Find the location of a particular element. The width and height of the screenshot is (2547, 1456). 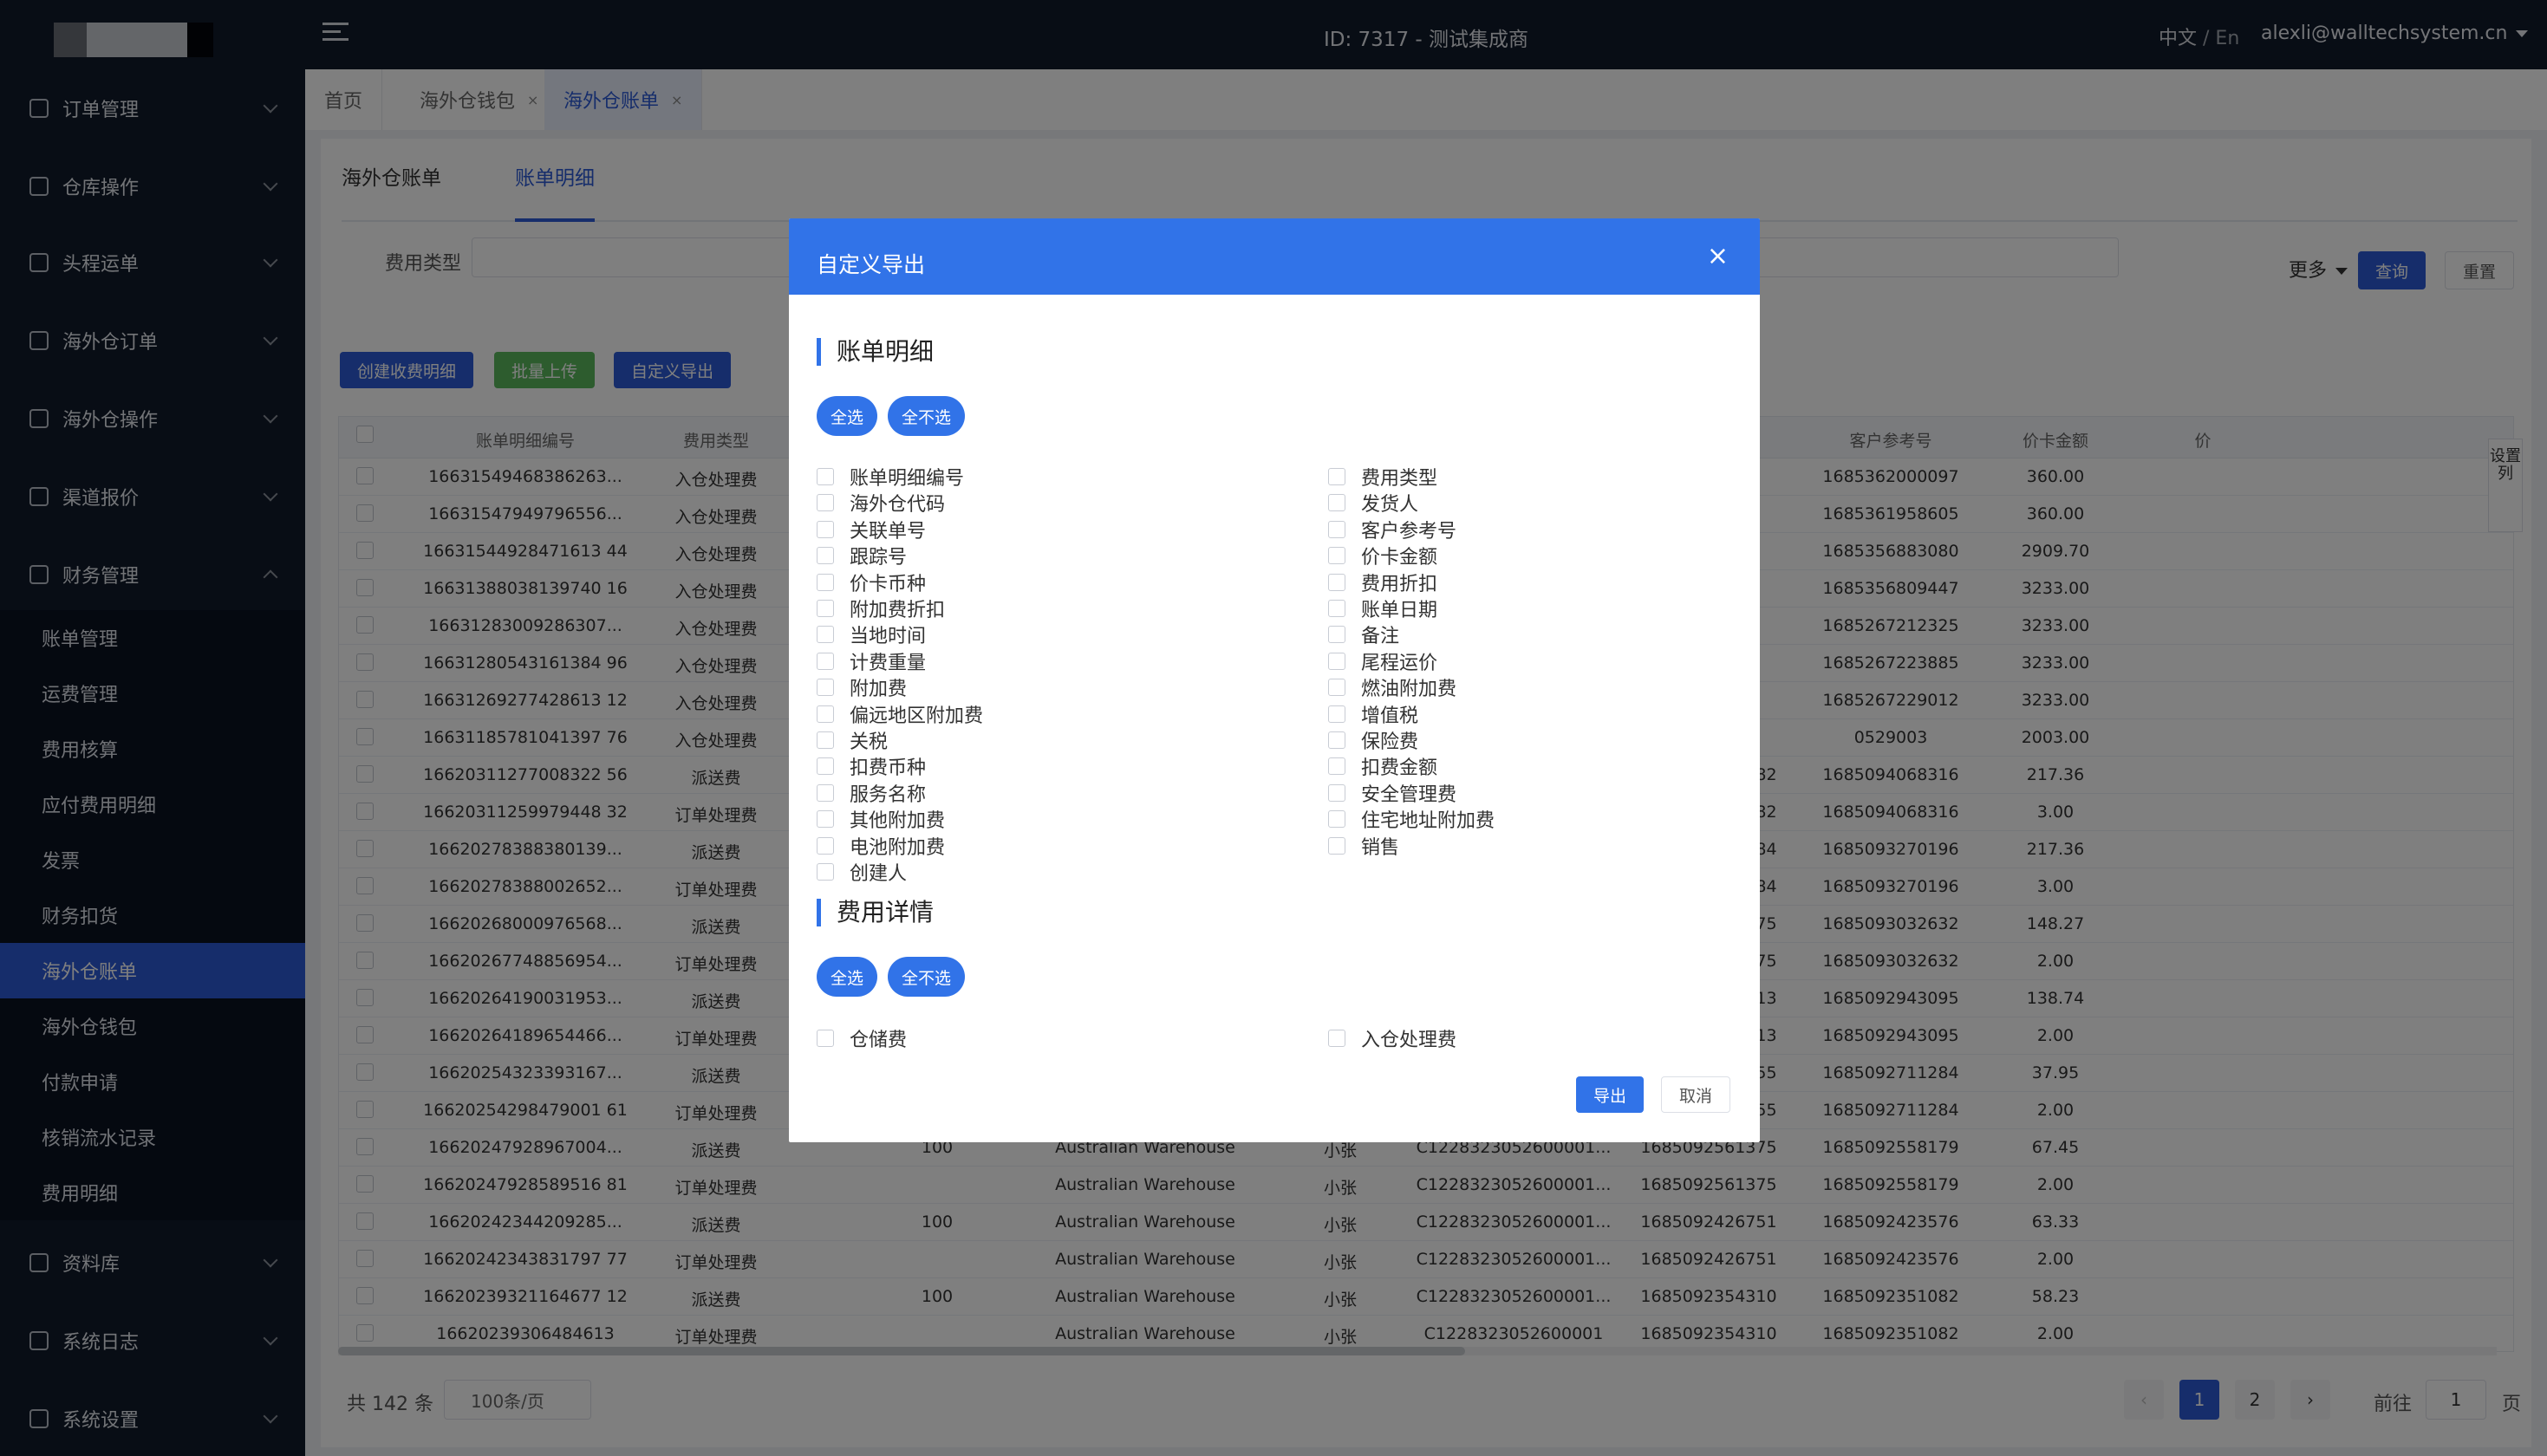

option-label: 创建人 is located at coordinates (879, 874).